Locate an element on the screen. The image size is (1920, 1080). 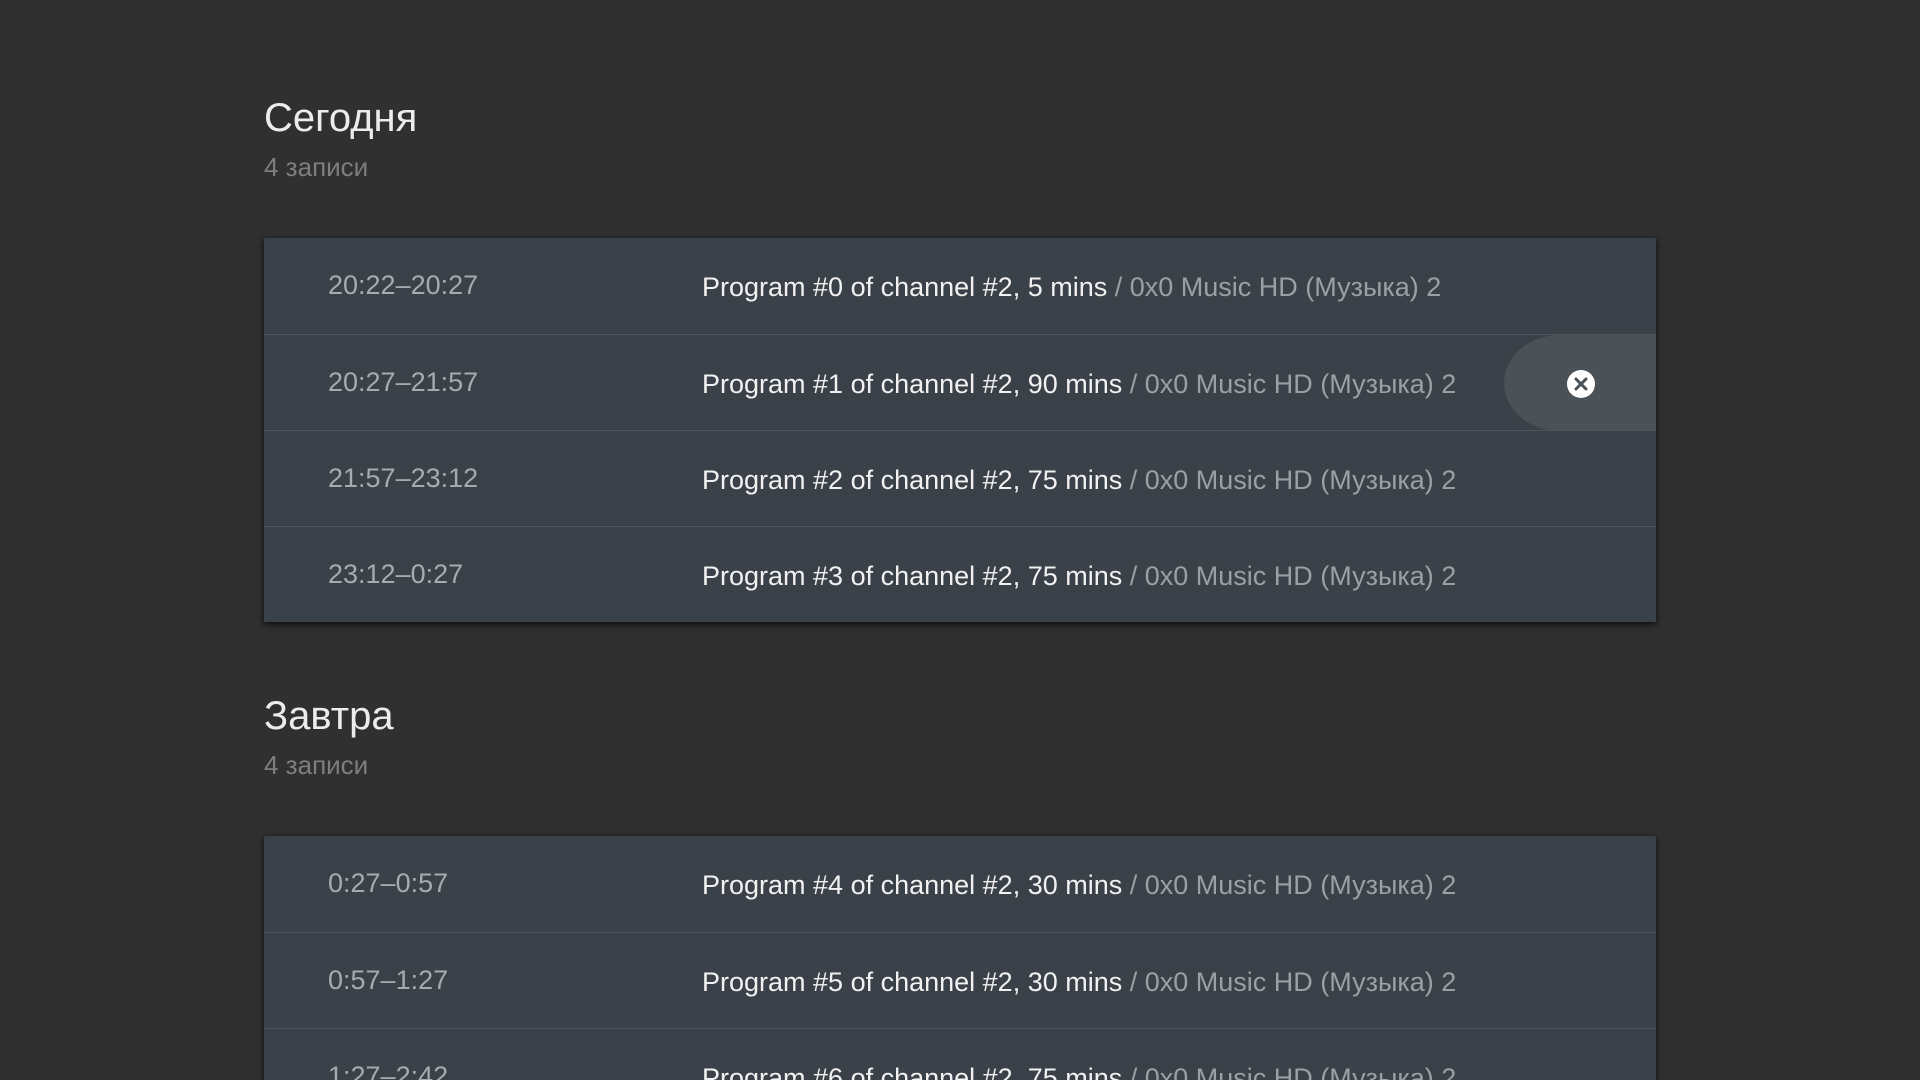
time-range: 0:57–1:27 is located at coordinates (388, 980).